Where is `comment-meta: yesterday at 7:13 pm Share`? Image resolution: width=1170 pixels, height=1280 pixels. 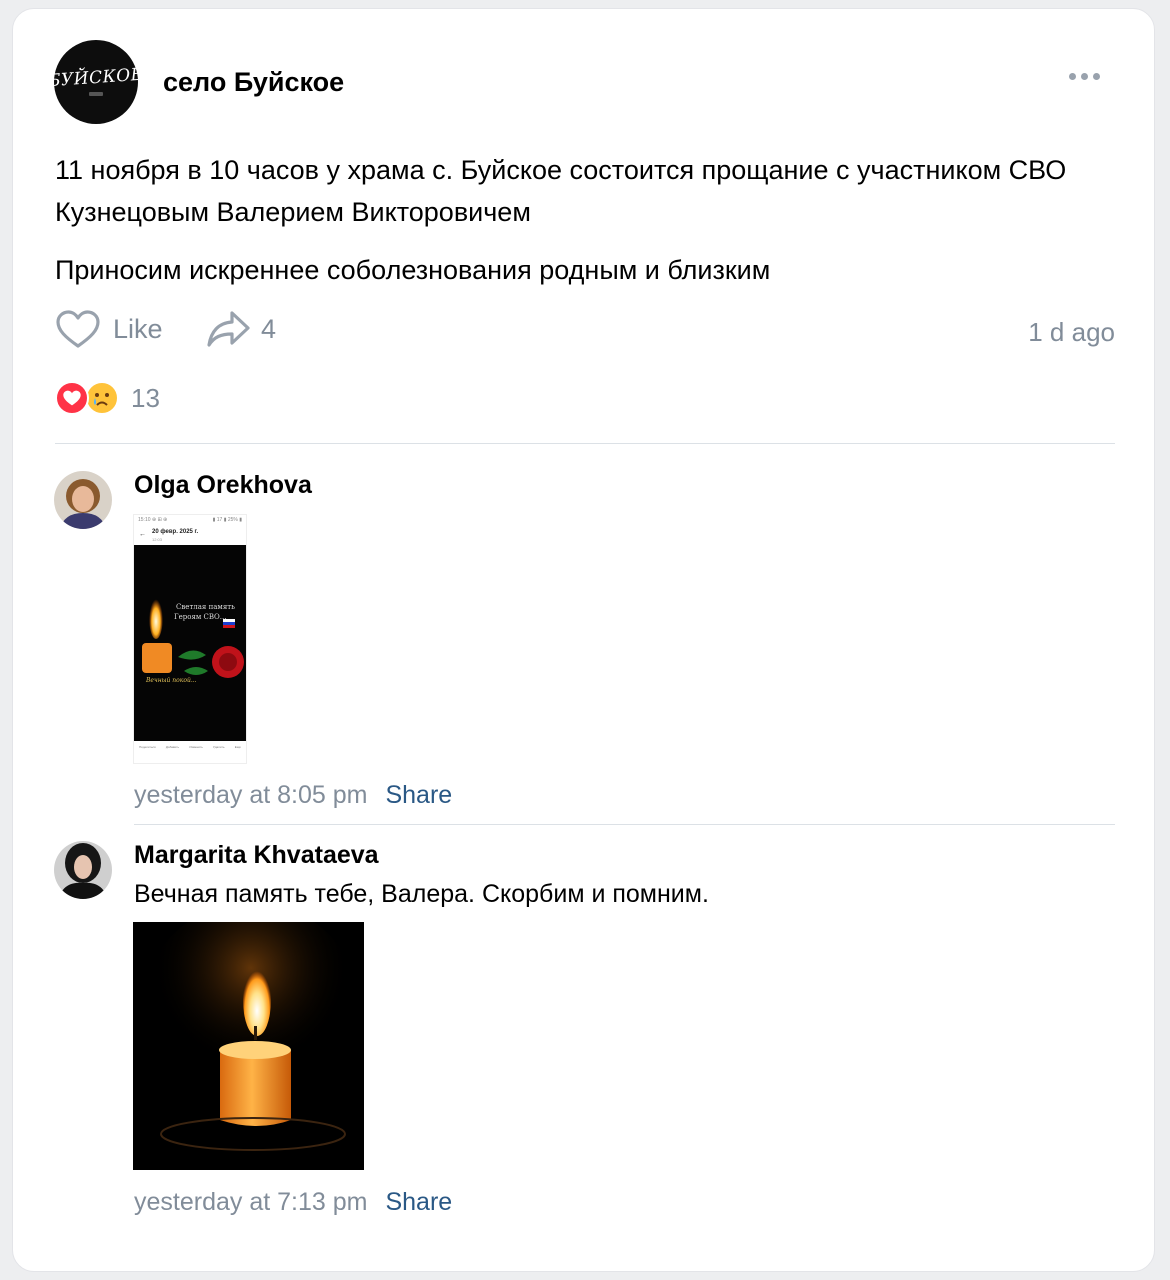
comment-meta: yesterday at 7:13 pm Share is located at coordinates (293, 1202).